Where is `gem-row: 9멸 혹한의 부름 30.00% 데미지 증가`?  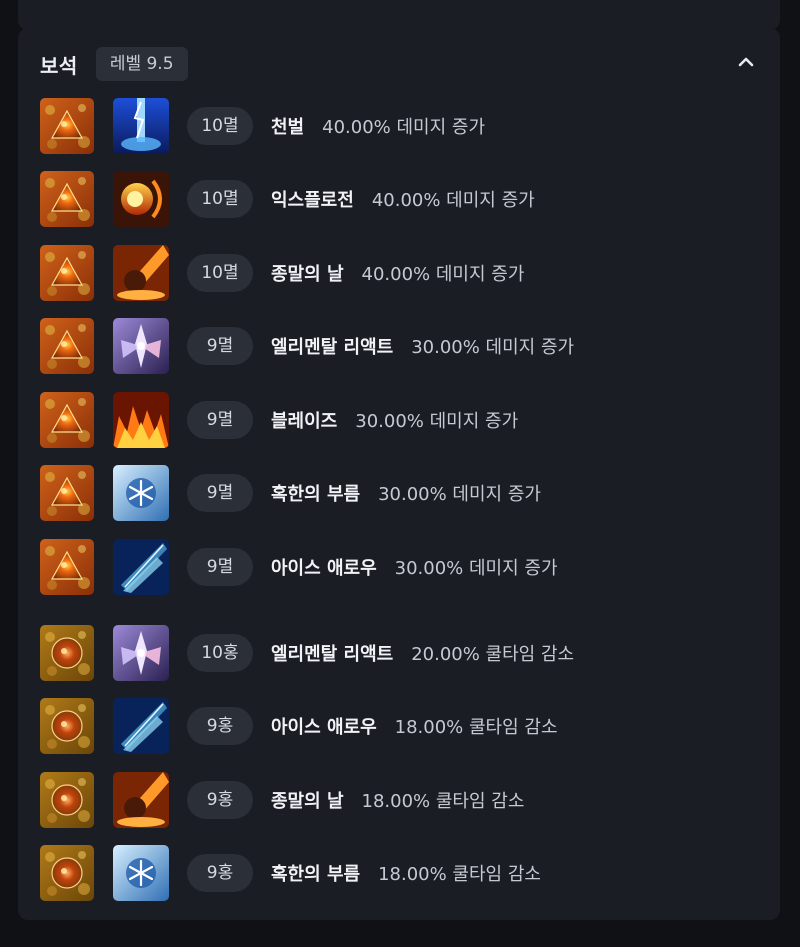
gem-row: 9멸 혹한의 부름 30.00% 데미지 증가 is located at coordinates (290, 493).